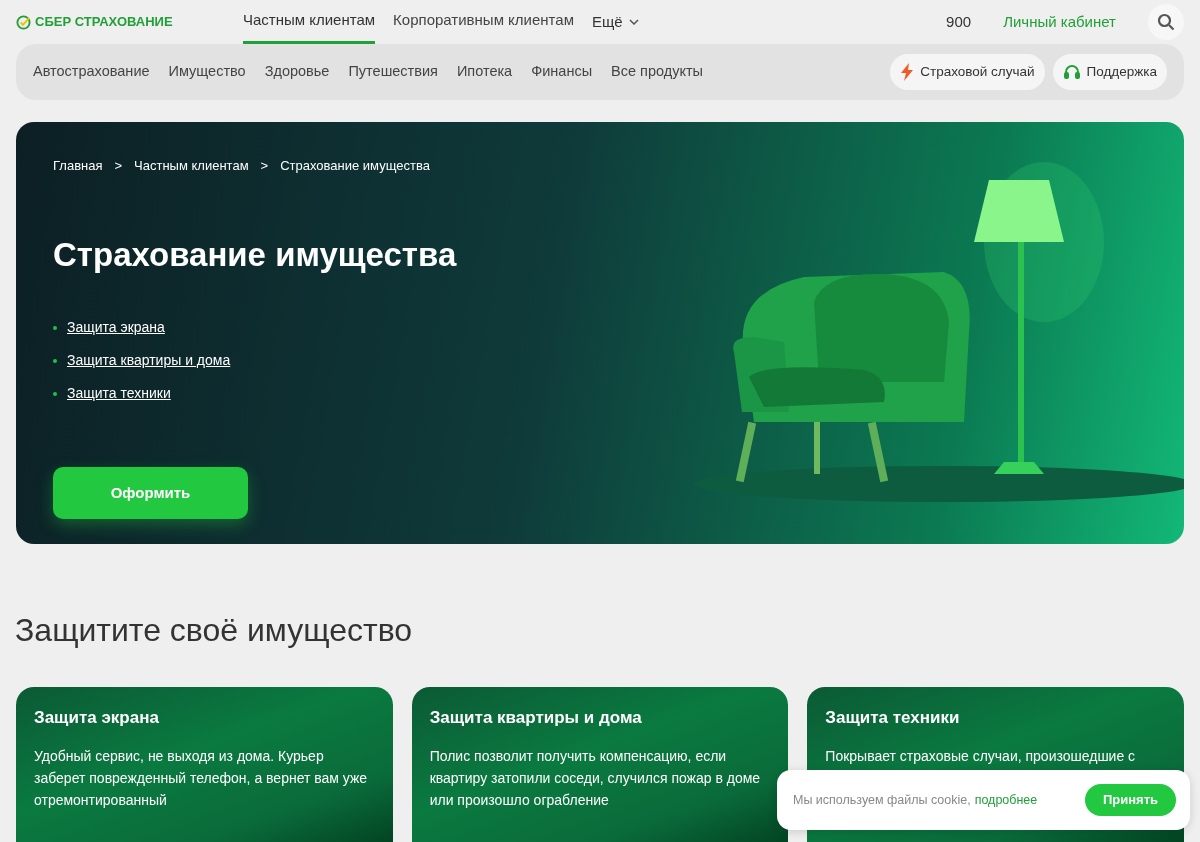 This screenshot has width=1200, height=842. What do you see at coordinates (1109, 72) in the screenshot?
I see `pill-button: Поддержка` at bounding box center [1109, 72].